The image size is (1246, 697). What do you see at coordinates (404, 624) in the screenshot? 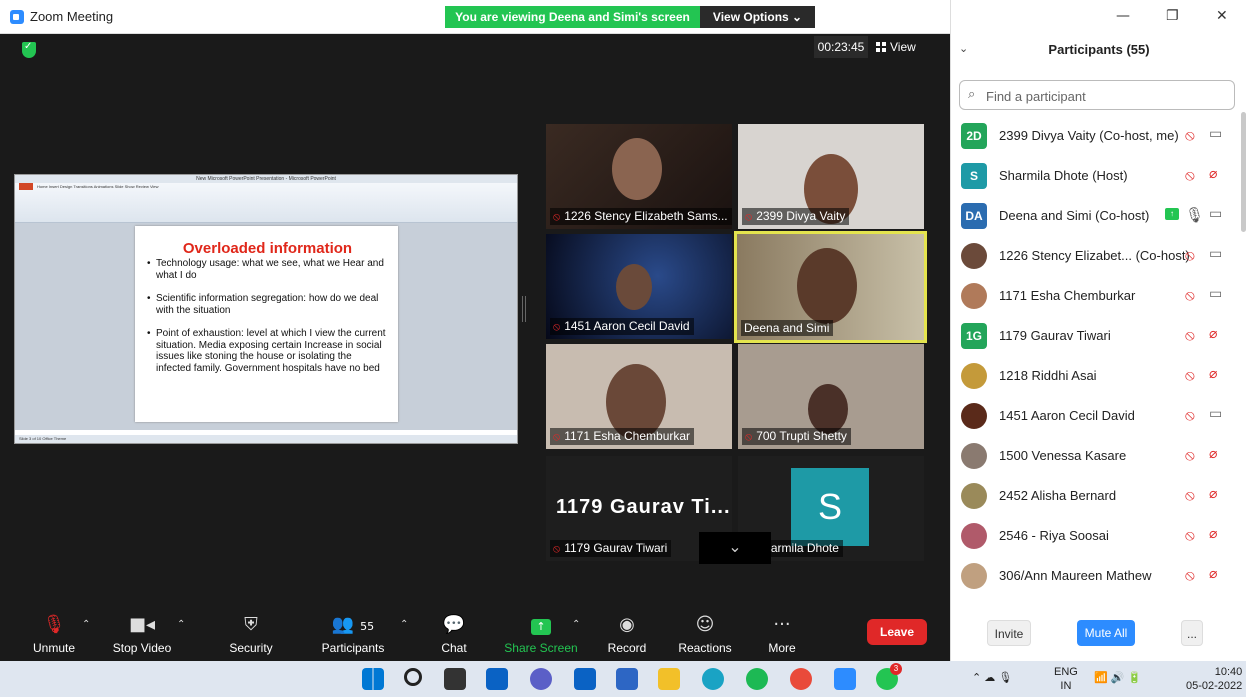
I see `participants-options-caret: ⌃` at bounding box center [404, 624].